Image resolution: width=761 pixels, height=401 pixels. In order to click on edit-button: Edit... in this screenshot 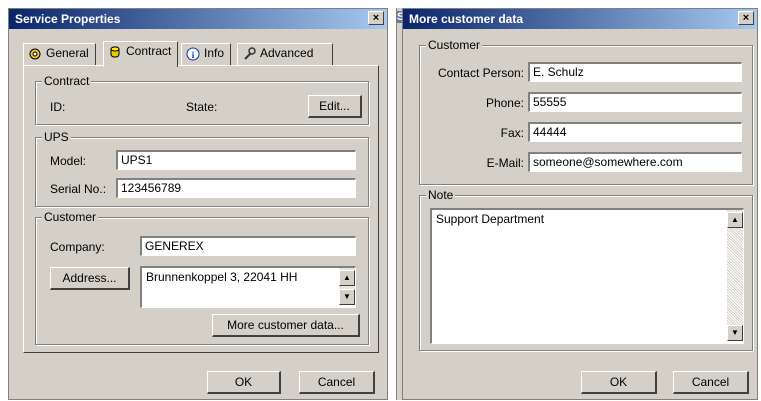, I will do `click(335, 106)`.